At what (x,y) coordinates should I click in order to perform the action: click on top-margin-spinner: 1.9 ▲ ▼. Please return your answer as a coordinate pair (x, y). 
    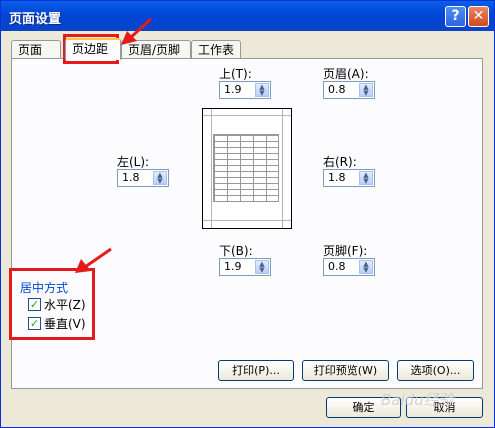
    Looking at the image, I should click on (245, 90).